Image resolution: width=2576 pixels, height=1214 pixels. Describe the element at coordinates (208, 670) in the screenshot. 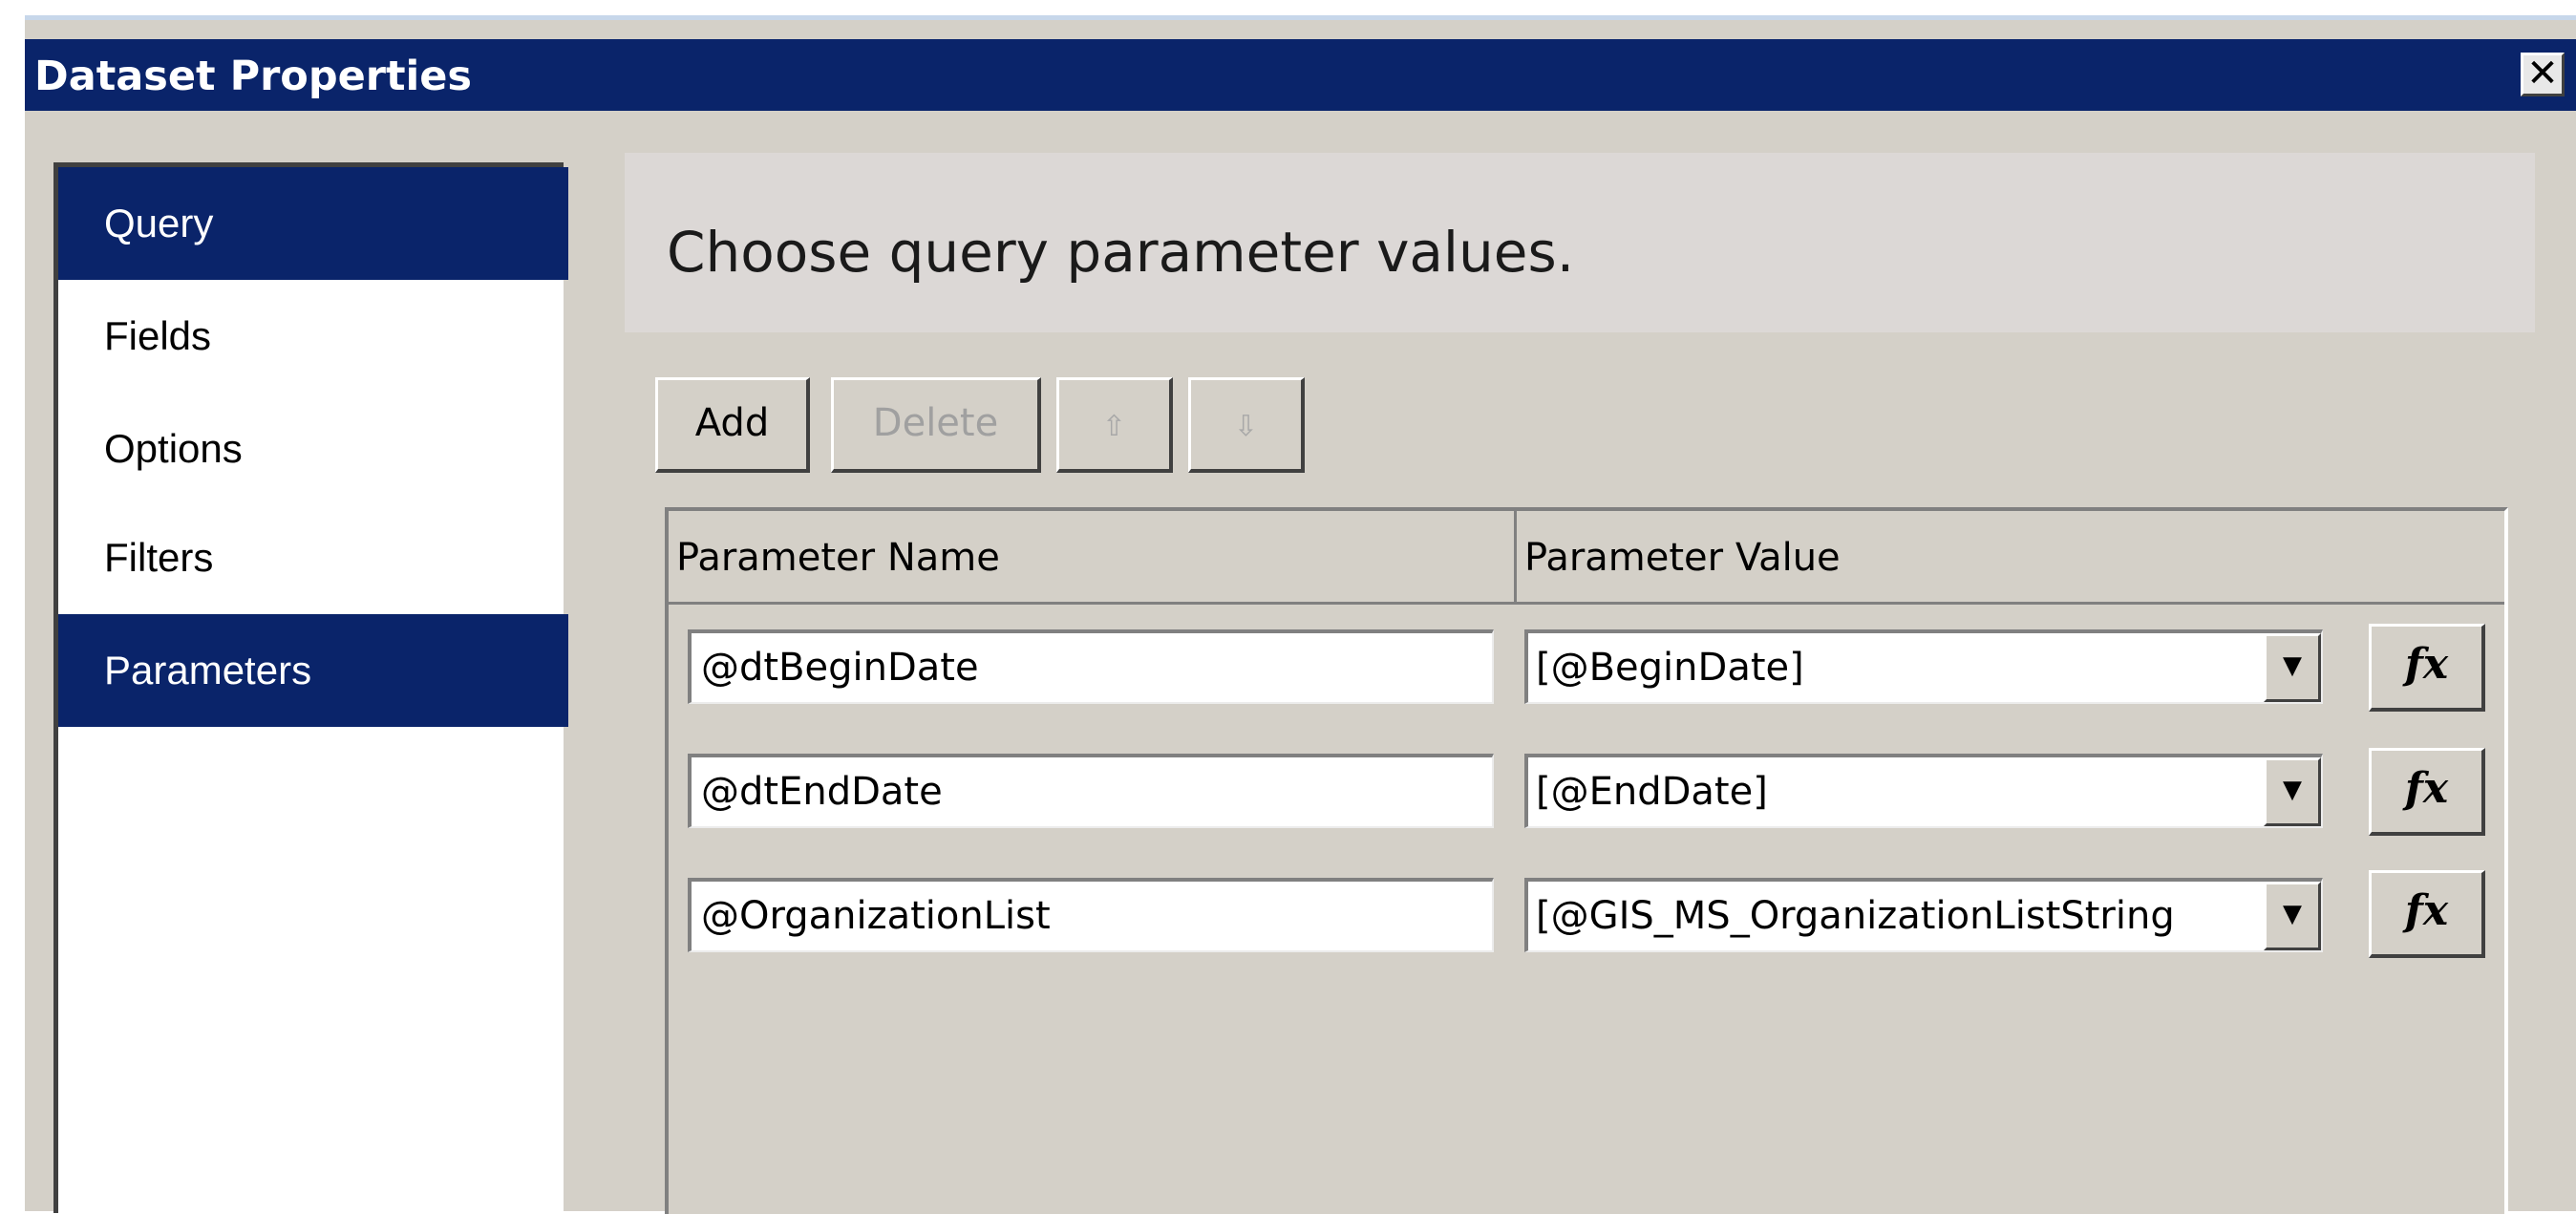

I see `nav-item-label: Parameters` at that location.